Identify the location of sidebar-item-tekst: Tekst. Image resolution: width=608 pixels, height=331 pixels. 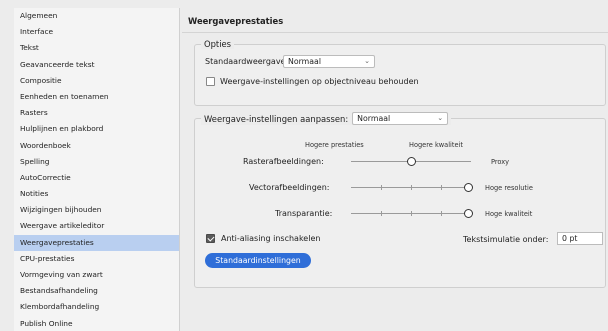
(96, 48).